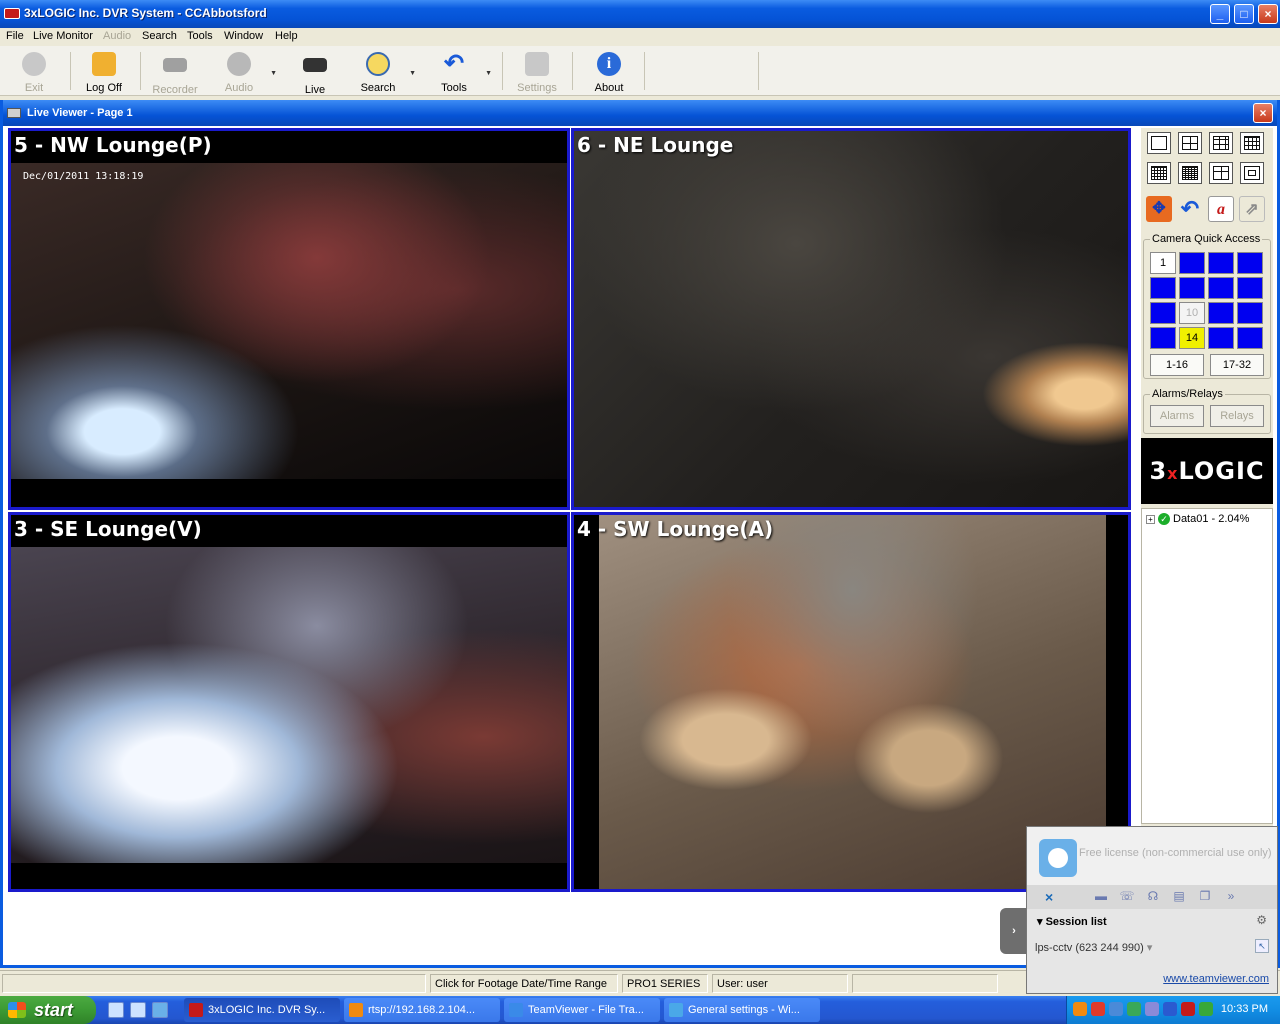 The width and height of the screenshot is (1280, 1024). Describe the element at coordinates (1221, 288) in the screenshot. I see `camera-quick-button-7: 7` at that location.